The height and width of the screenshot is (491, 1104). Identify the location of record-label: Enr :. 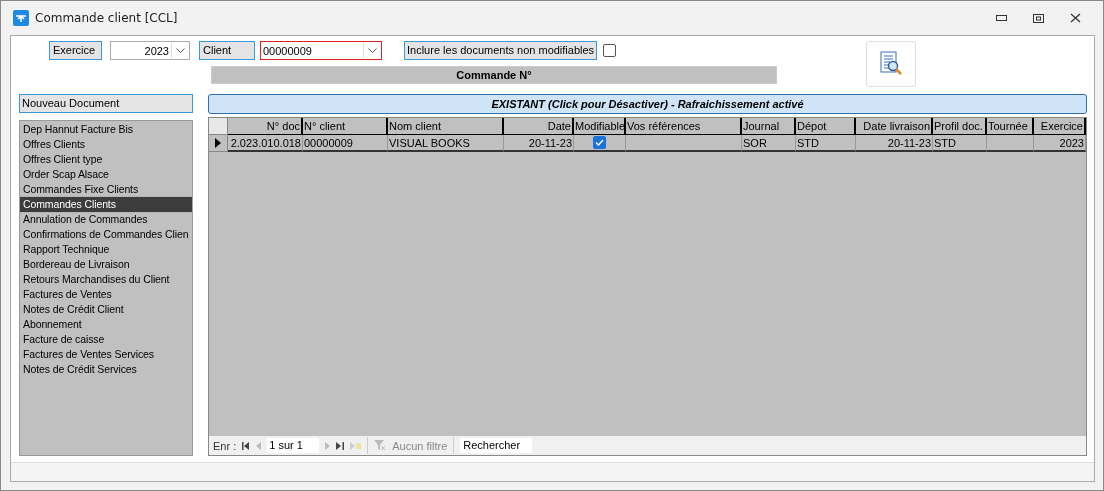
(225, 445).